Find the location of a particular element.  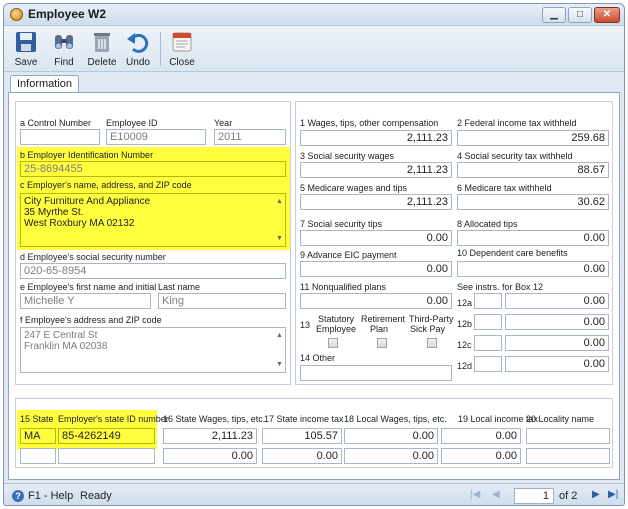

box12a-code-field is located at coordinates (488, 301).